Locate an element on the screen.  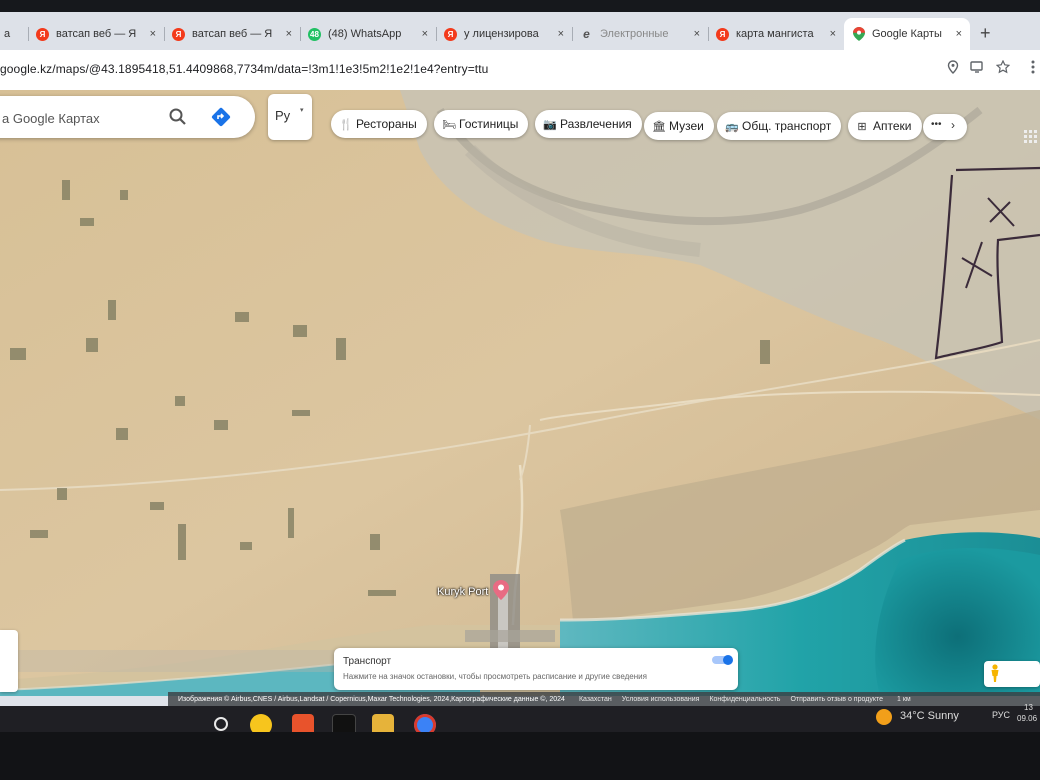
install-app-icon is located at coordinates (977, 69).